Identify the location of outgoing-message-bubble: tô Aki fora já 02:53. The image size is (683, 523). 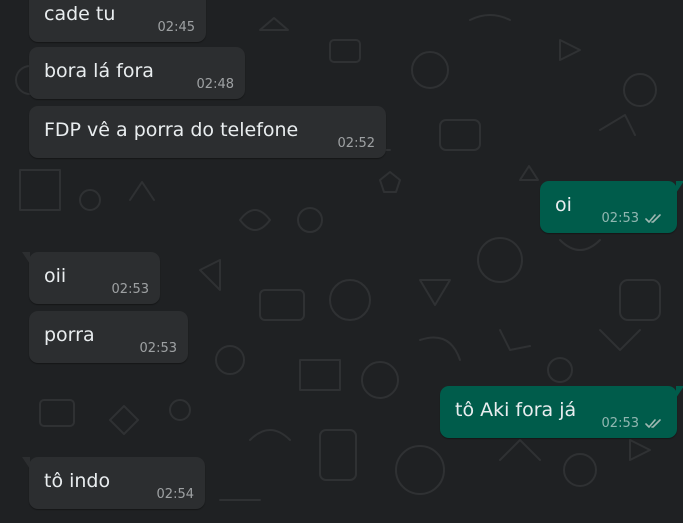
(561, 412).